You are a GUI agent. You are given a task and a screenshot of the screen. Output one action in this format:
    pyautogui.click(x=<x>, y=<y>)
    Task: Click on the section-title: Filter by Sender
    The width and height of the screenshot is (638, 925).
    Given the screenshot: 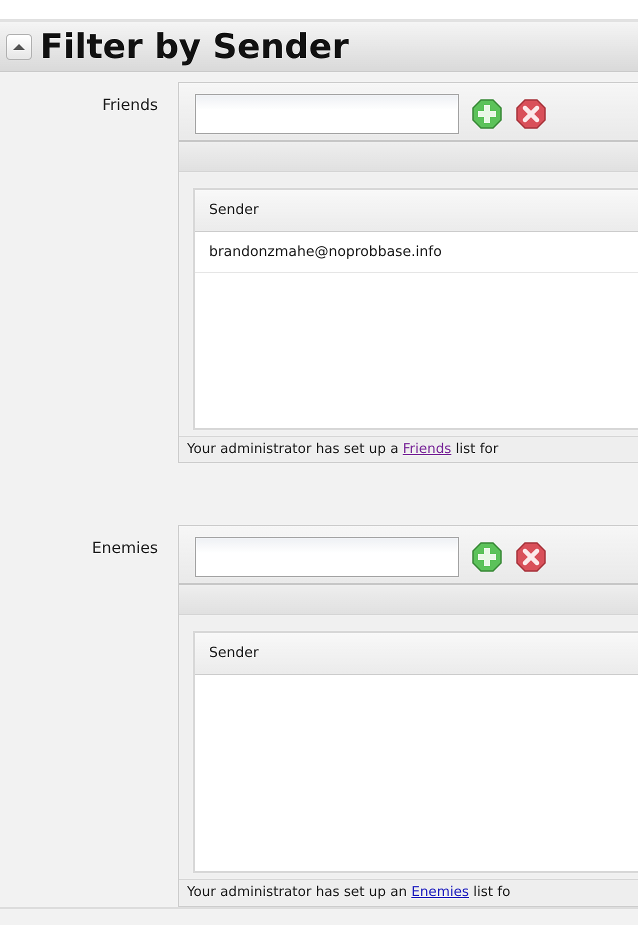 What is the action you would take?
    pyautogui.click(x=194, y=47)
    